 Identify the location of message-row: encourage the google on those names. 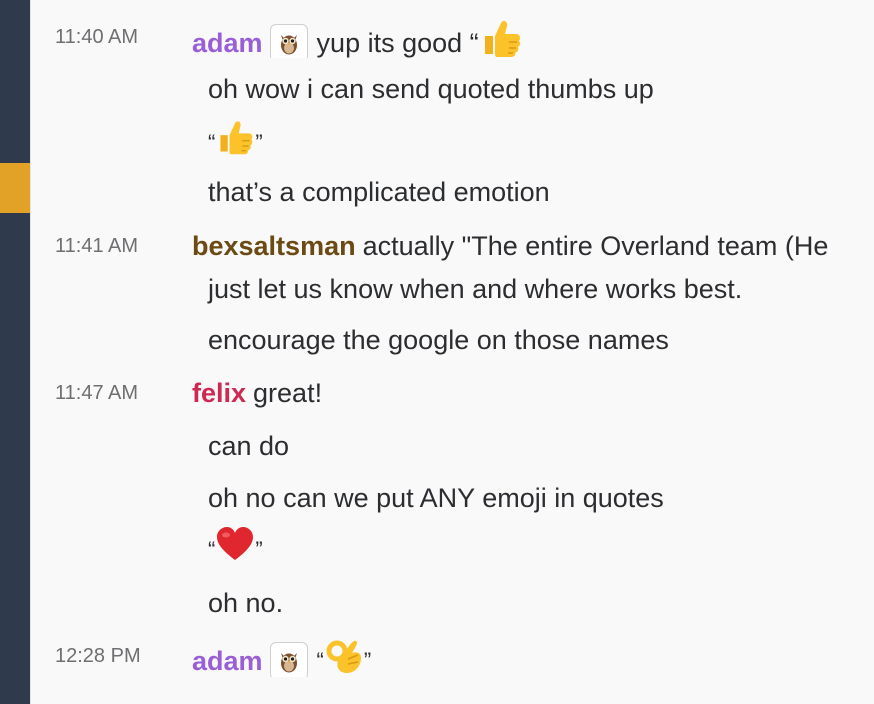
(452, 340).